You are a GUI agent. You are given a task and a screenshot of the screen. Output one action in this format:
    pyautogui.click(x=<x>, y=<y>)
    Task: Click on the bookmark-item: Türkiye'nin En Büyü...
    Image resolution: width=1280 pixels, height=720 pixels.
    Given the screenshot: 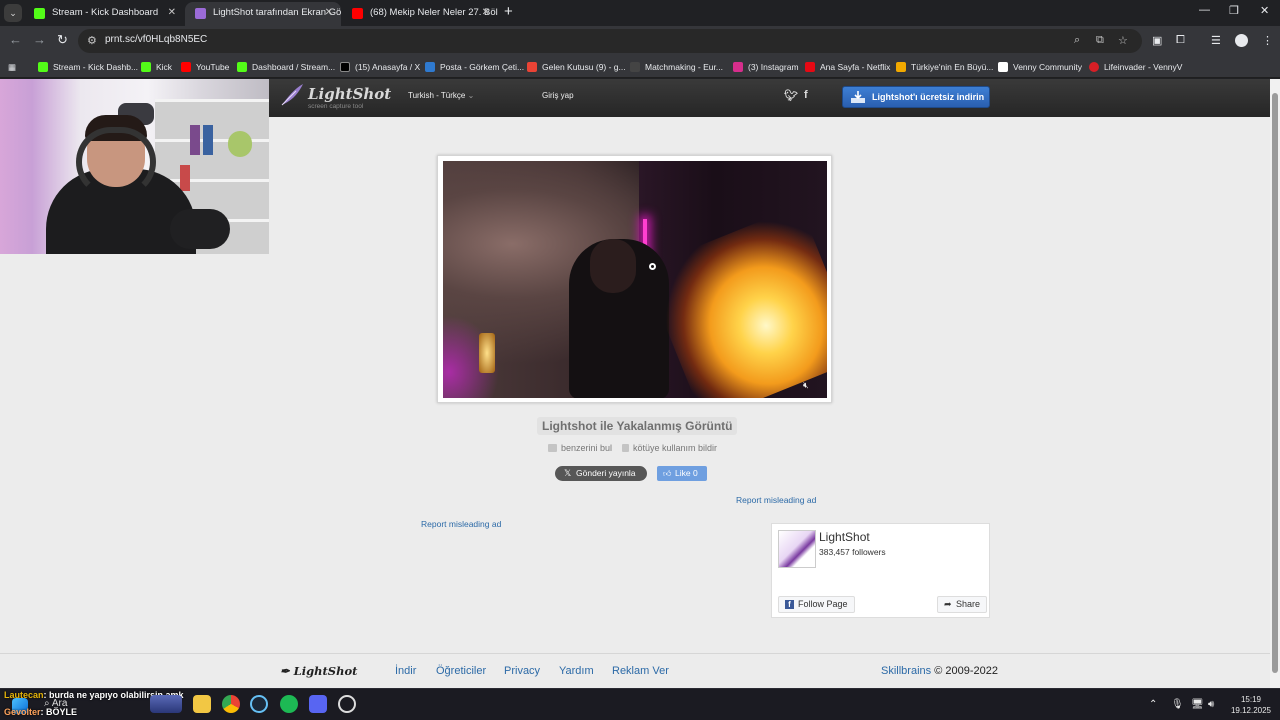 What is the action you would take?
    pyautogui.click(x=944, y=67)
    